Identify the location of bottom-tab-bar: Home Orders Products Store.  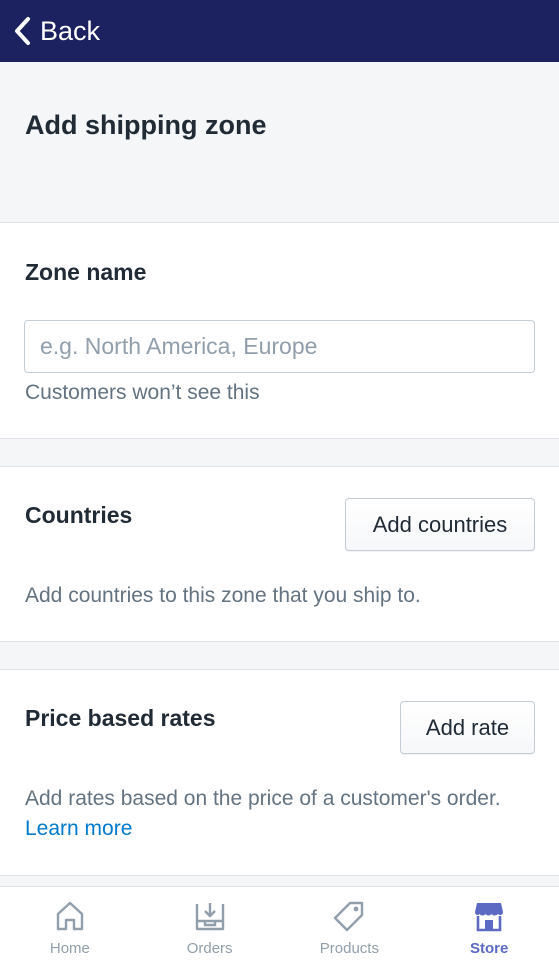
(279, 923).